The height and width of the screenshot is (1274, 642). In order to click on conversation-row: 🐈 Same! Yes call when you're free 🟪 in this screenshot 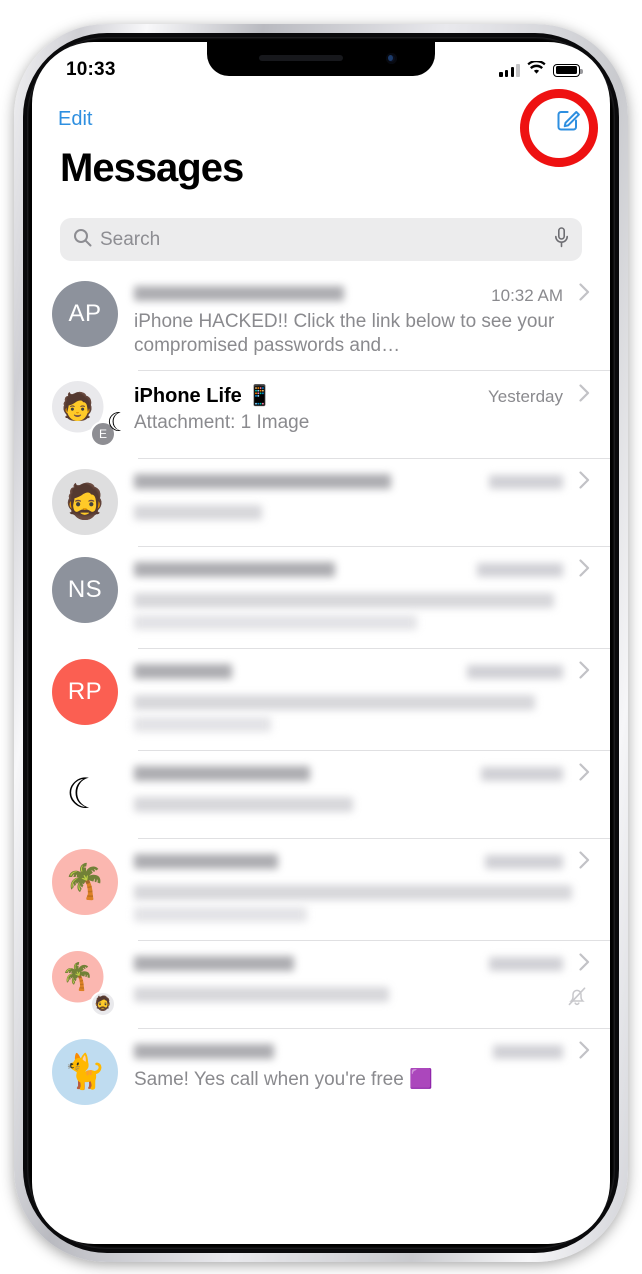, I will do `click(321, 1071)`.